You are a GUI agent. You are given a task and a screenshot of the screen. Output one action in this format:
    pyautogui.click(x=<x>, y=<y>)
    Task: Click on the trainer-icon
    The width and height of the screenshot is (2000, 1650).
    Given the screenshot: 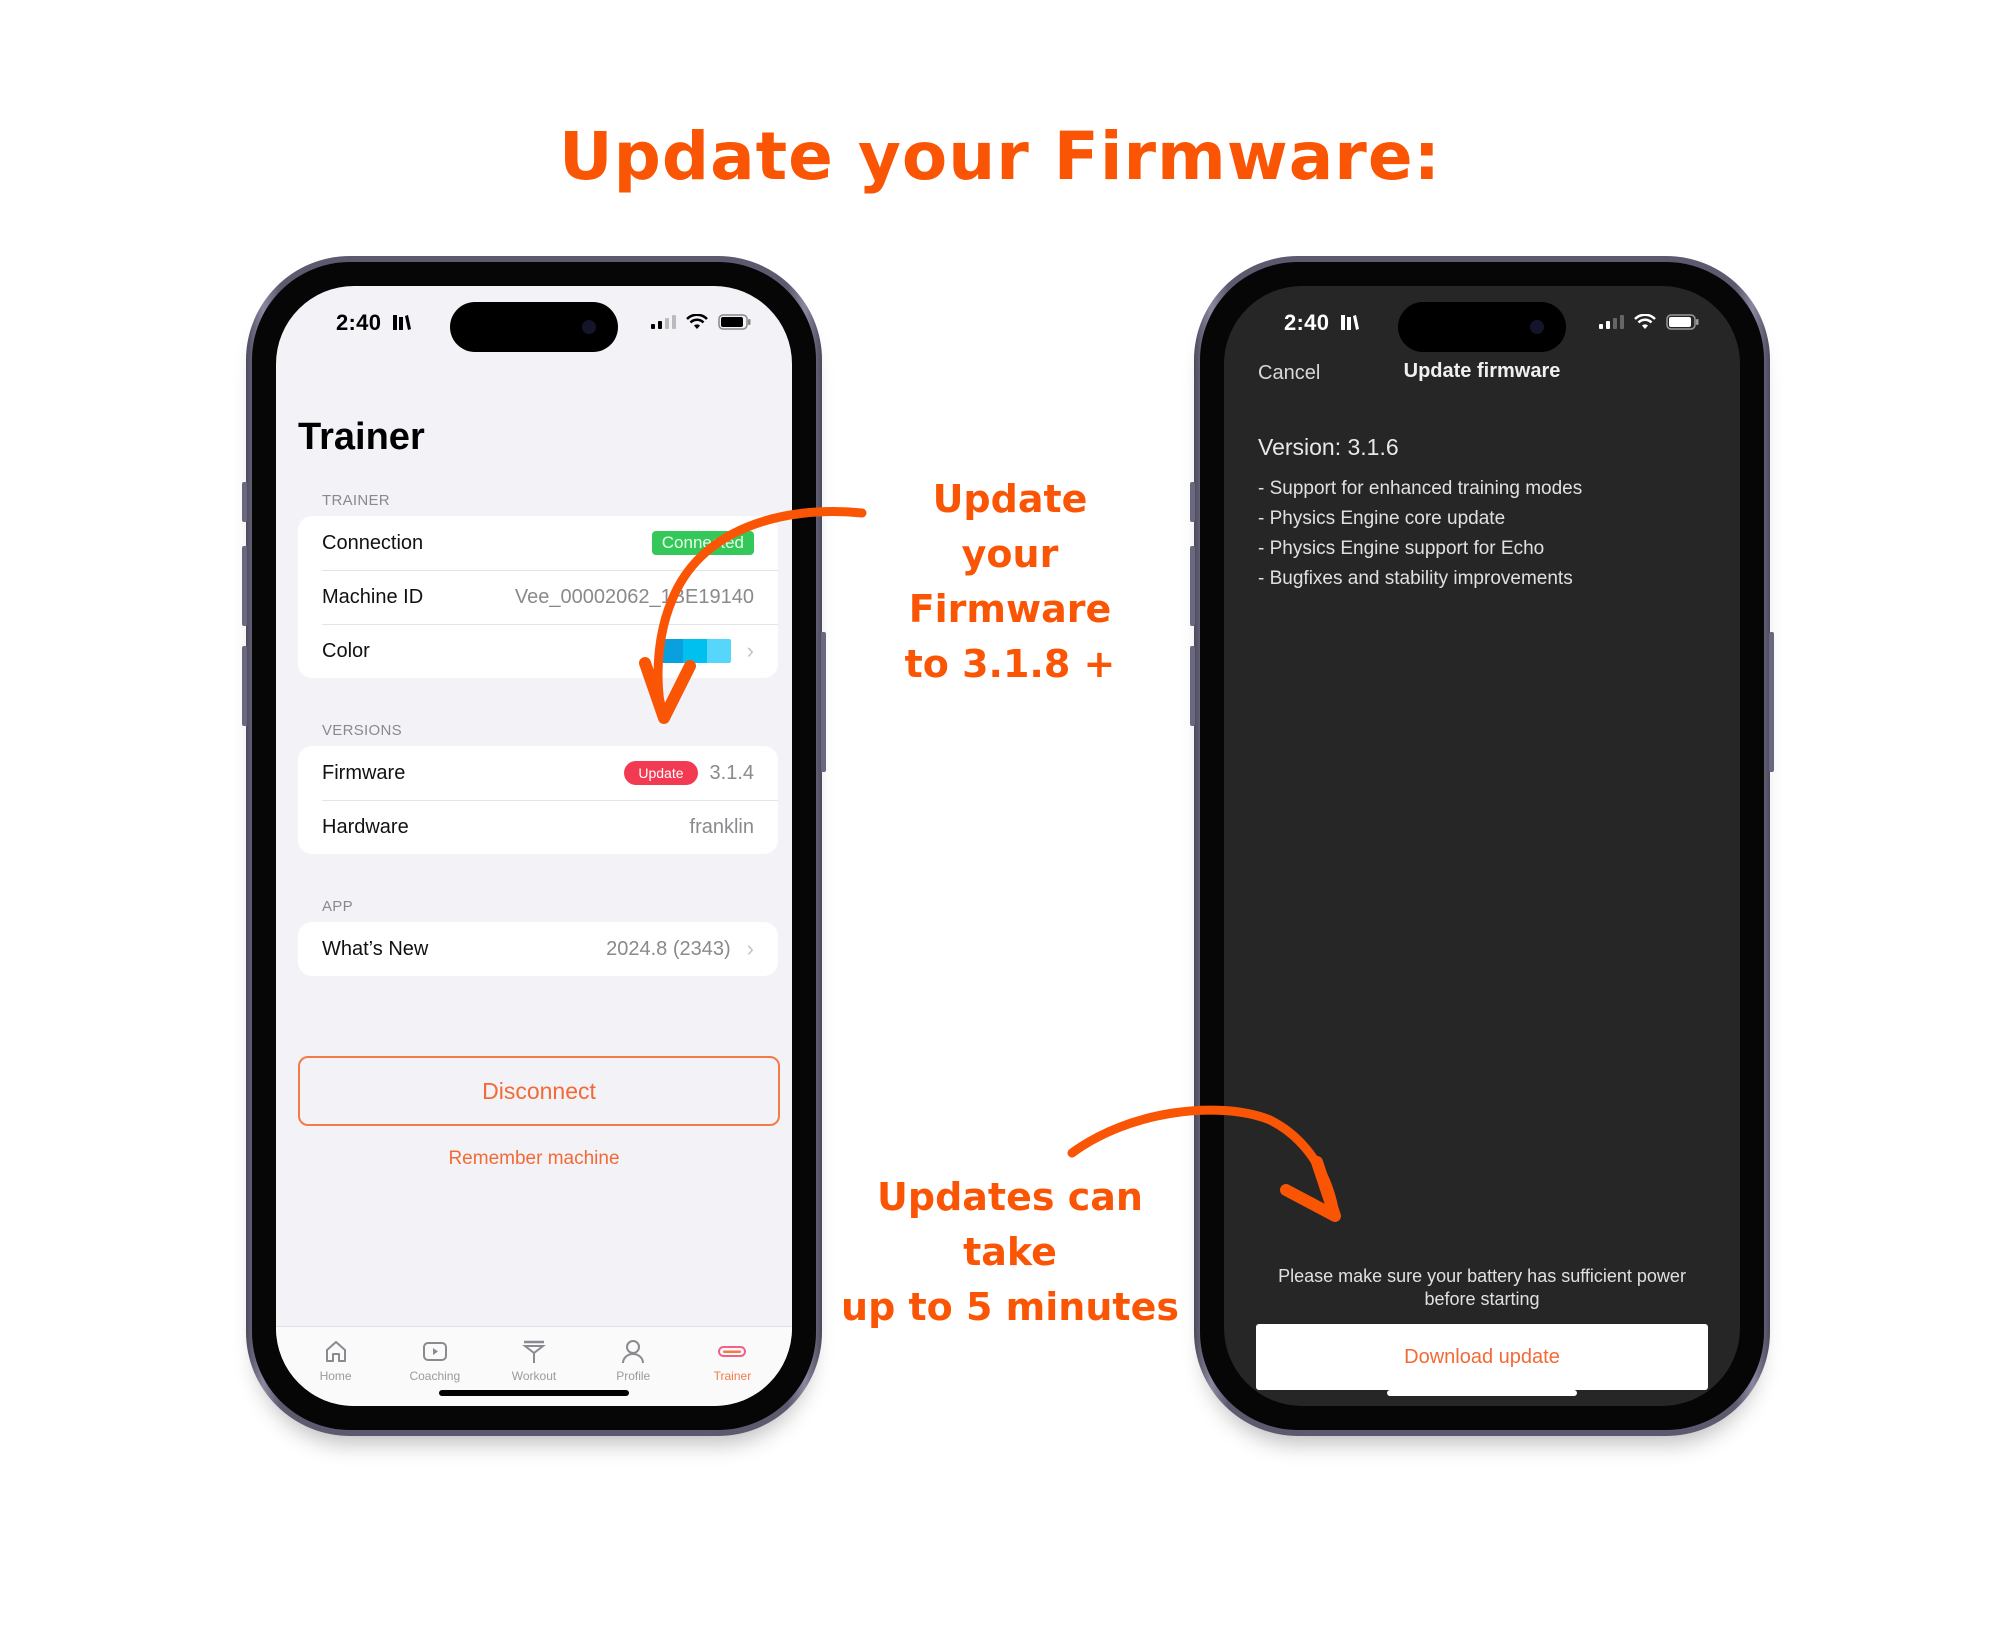 What is the action you would take?
    pyautogui.click(x=732, y=1351)
    